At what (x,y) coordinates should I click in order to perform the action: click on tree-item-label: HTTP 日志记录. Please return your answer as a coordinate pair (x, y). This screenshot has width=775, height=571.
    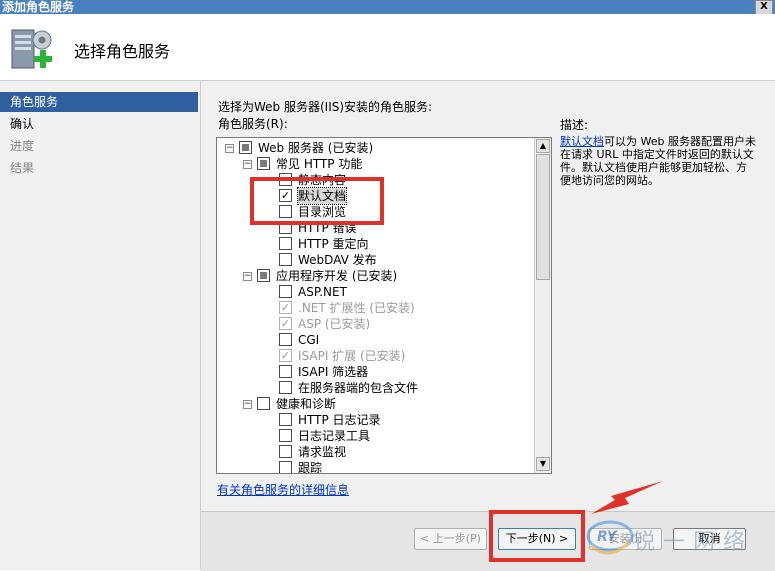
    Looking at the image, I should click on (339, 420).